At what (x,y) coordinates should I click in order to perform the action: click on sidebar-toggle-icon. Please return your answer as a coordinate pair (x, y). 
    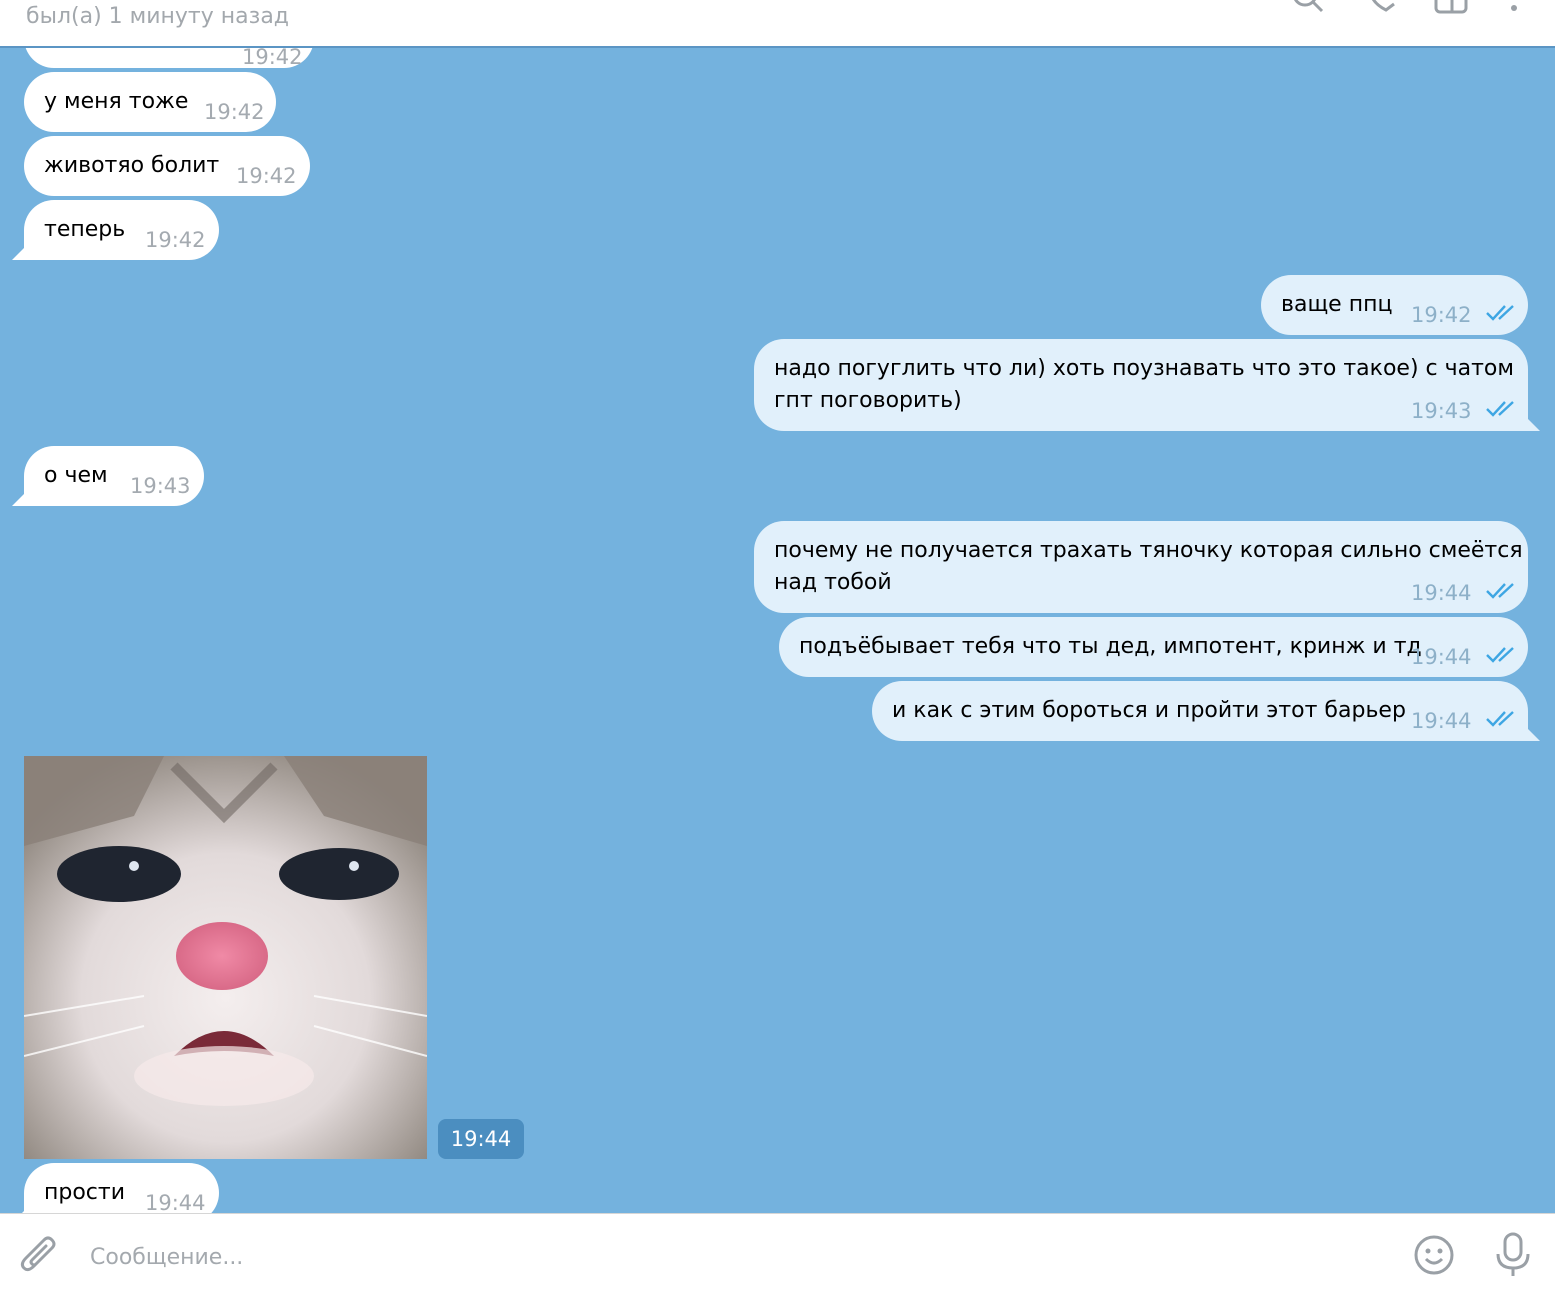
    Looking at the image, I should click on (1452, 8).